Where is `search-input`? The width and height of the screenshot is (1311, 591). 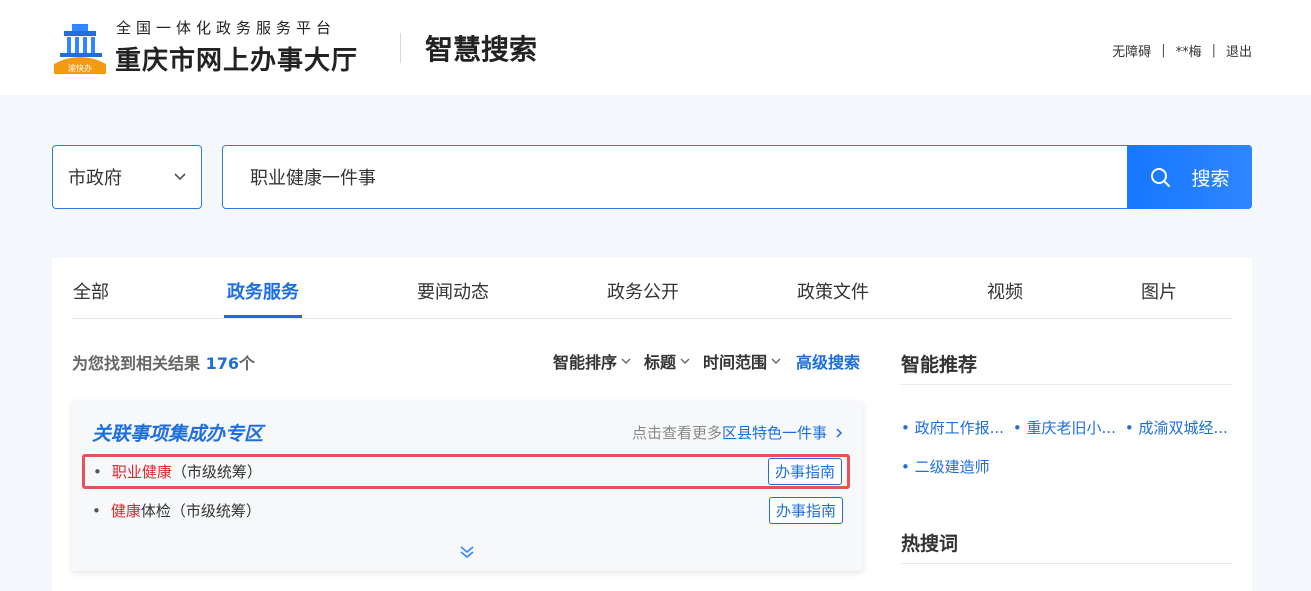 search-input is located at coordinates (680, 177).